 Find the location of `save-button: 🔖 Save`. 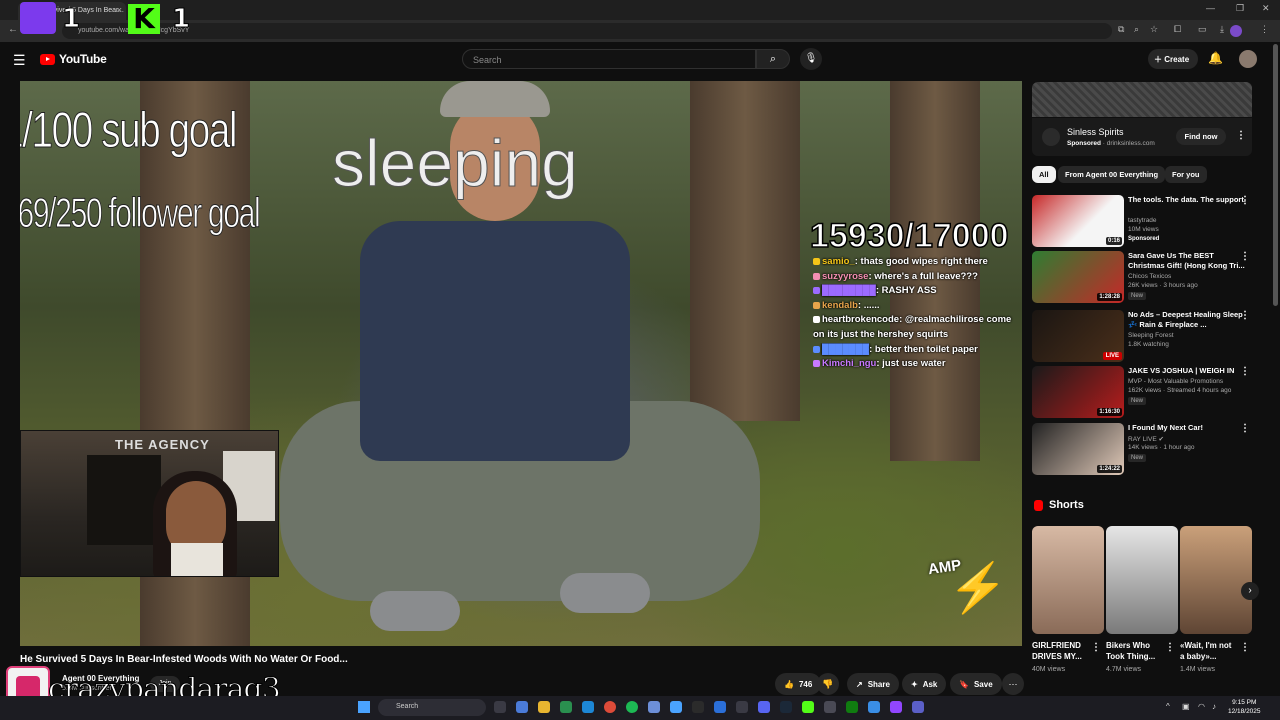

save-button: 🔖 Save is located at coordinates (976, 684).